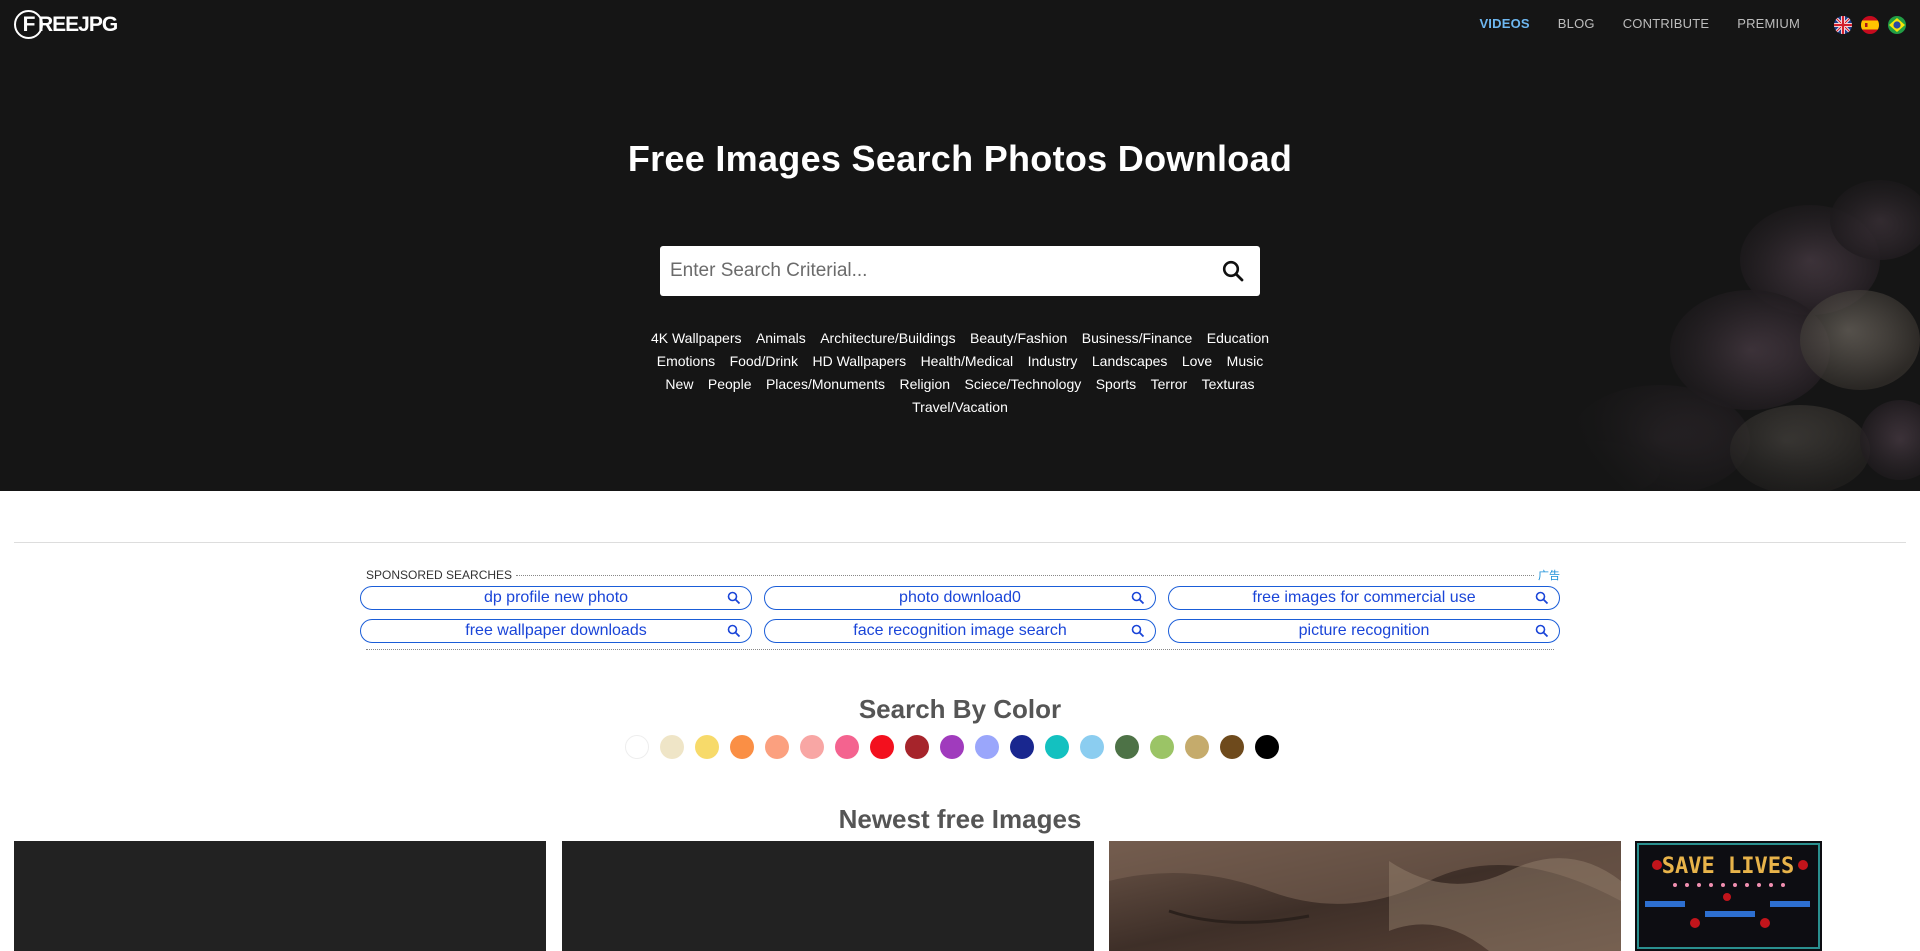 Image resolution: width=1920 pixels, height=951 pixels. I want to click on category-link: New, so click(679, 384).